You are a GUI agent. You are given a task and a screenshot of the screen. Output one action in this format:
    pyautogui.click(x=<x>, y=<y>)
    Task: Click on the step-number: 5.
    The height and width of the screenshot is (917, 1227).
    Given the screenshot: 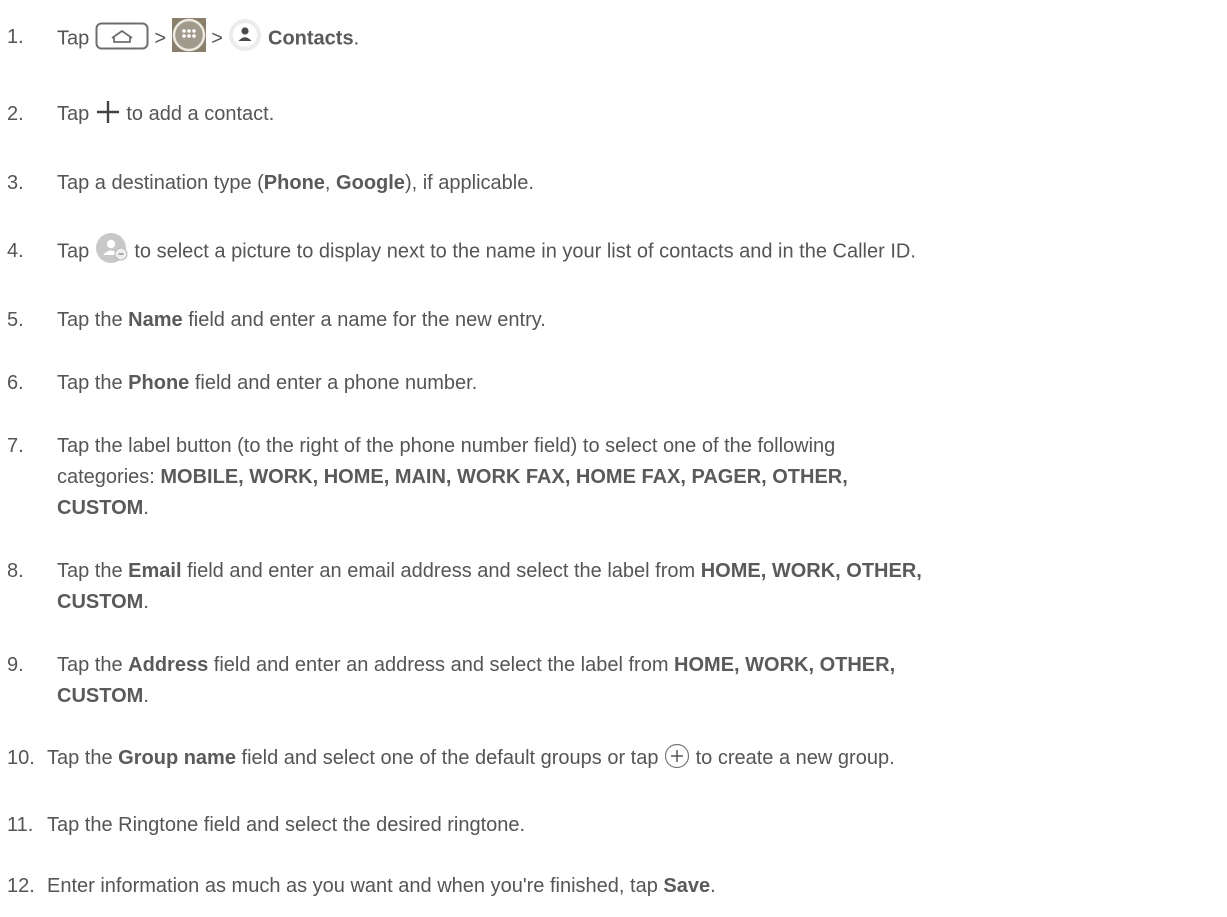 What is the action you would take?
    pyautogui.click(x=15, y=320)
    